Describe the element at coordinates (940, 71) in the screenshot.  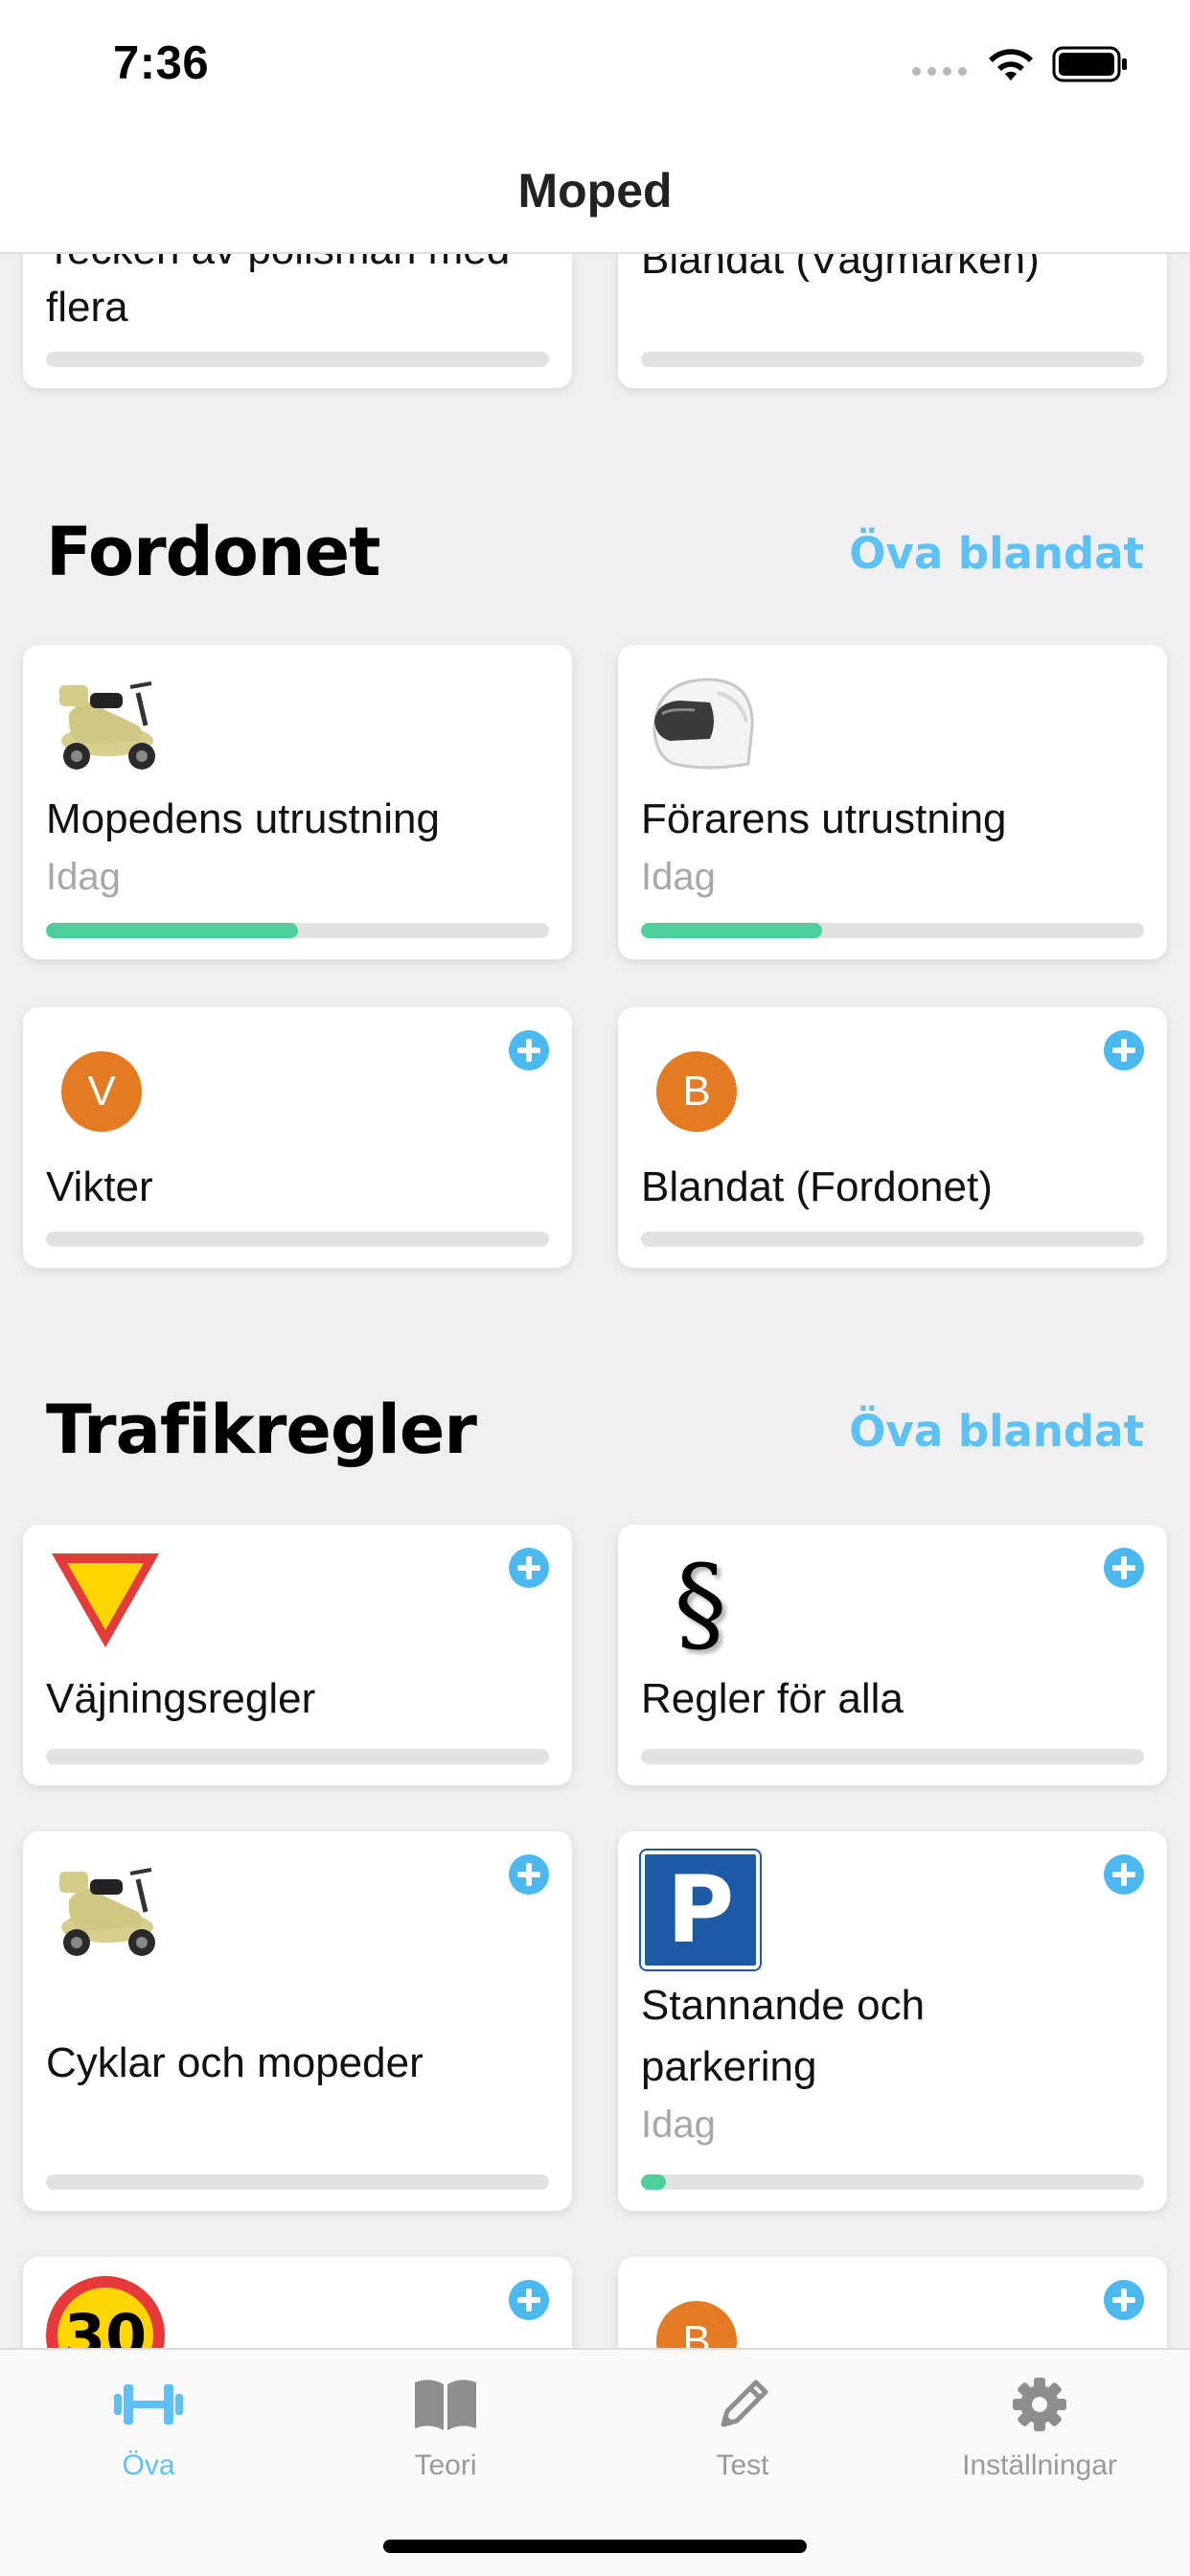
I see `signal-icon` at that location.